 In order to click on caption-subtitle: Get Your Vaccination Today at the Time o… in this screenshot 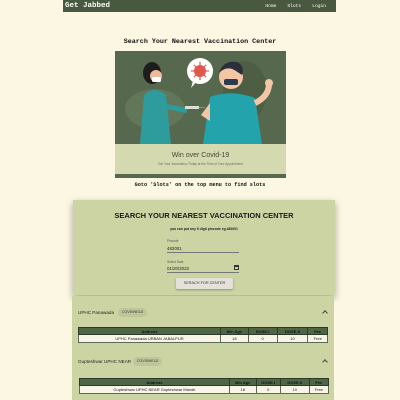, I will do `click(200, 164)`.